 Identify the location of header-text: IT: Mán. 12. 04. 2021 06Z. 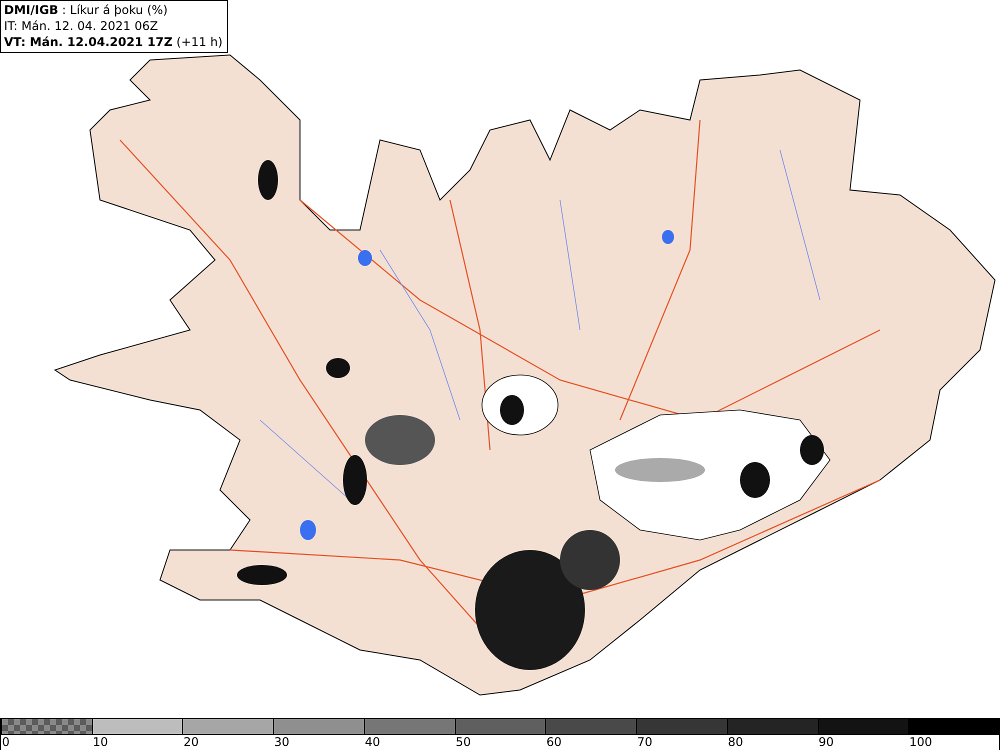
(81, 26).